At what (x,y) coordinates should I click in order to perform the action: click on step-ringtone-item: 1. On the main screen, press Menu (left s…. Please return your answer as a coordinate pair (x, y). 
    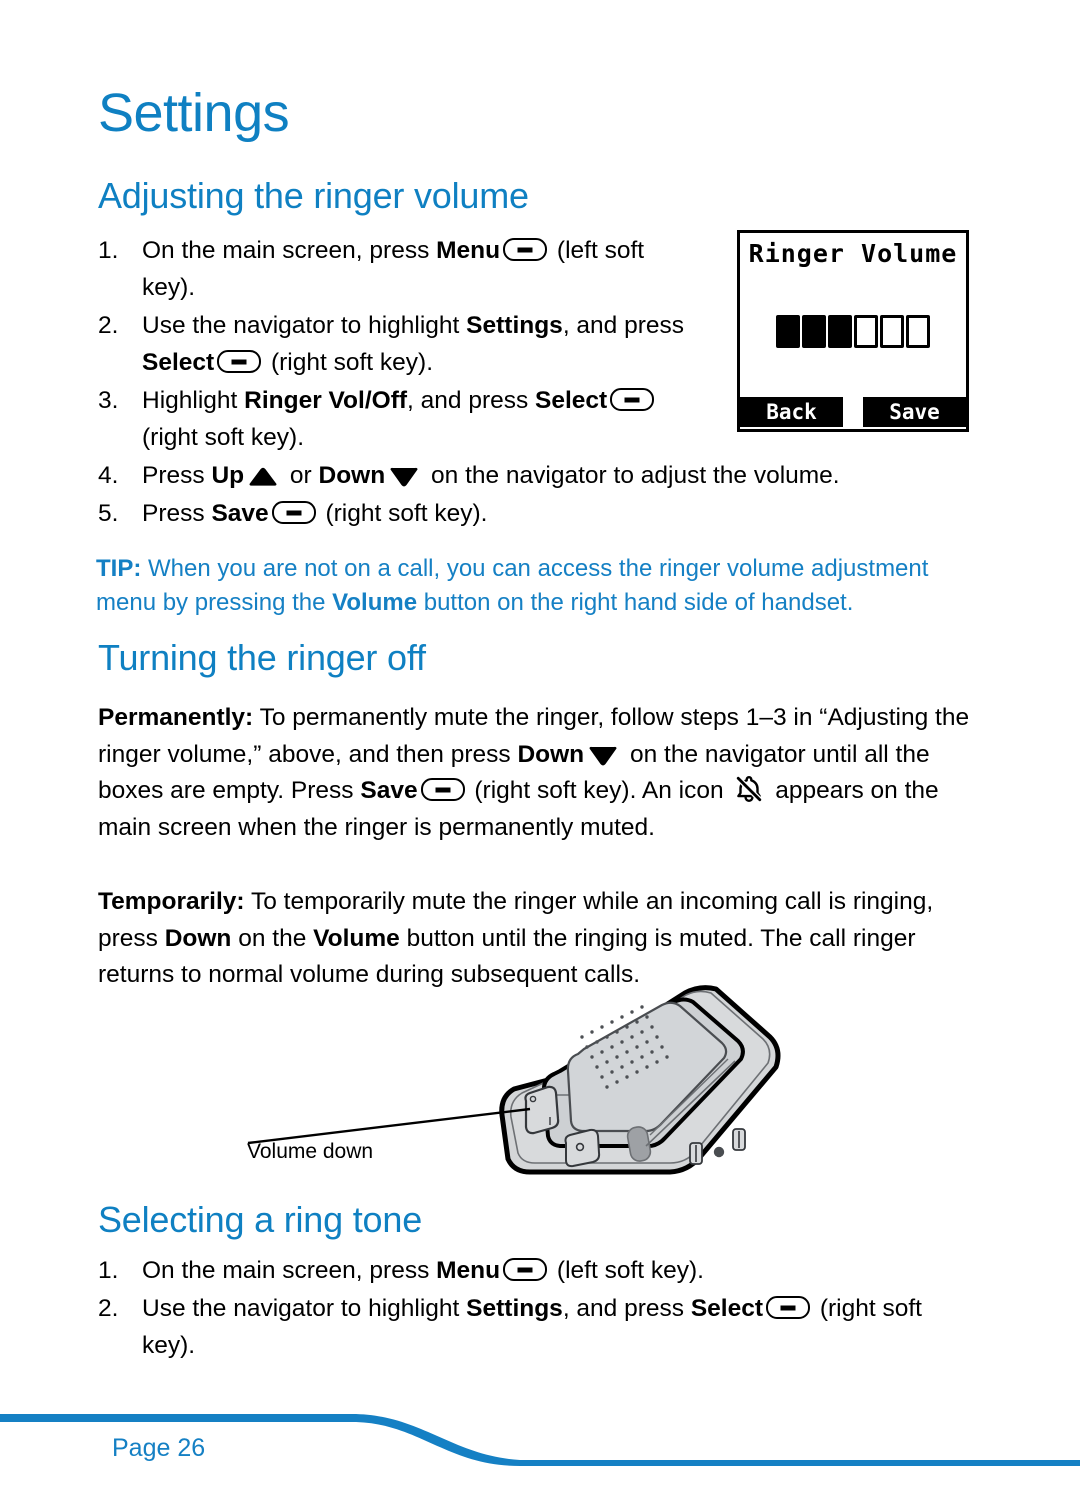
    Looking at the image, I should click on (538, 1270).